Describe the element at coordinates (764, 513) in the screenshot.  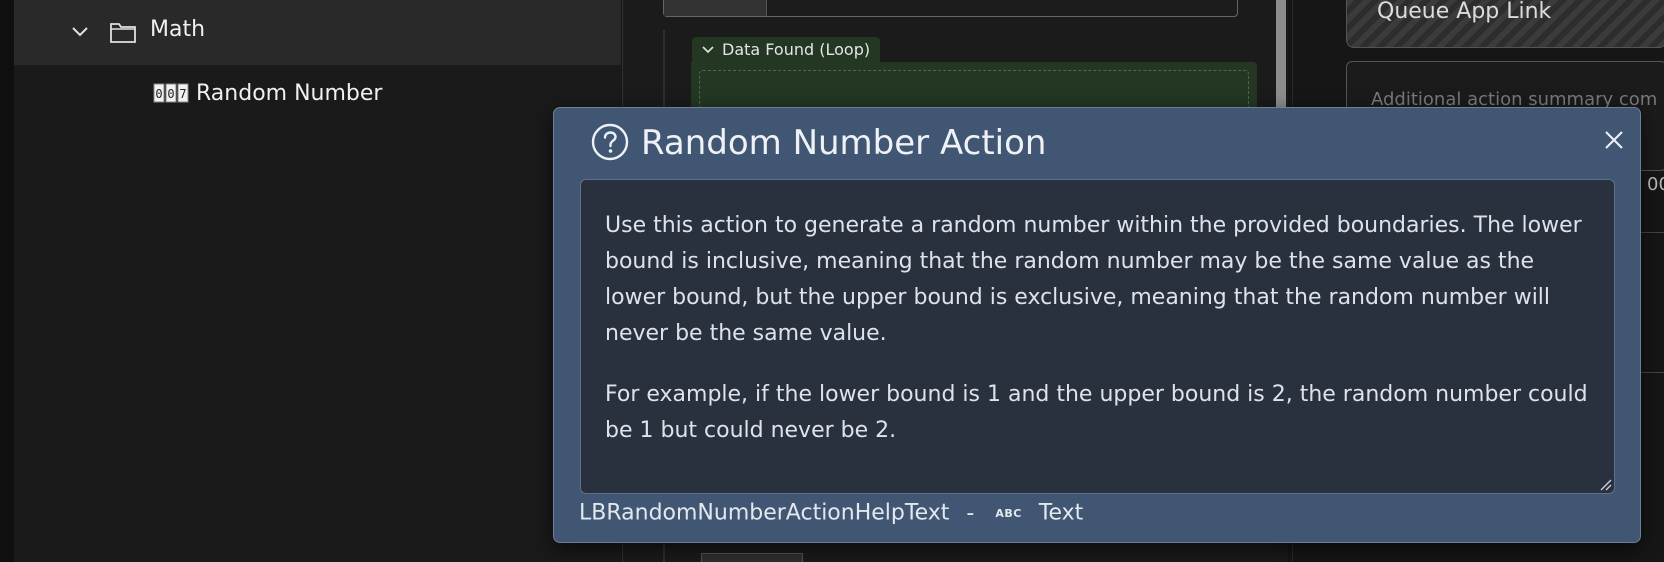
I see `help-text-key: LBRandomNumberActionHelpText` at that location.